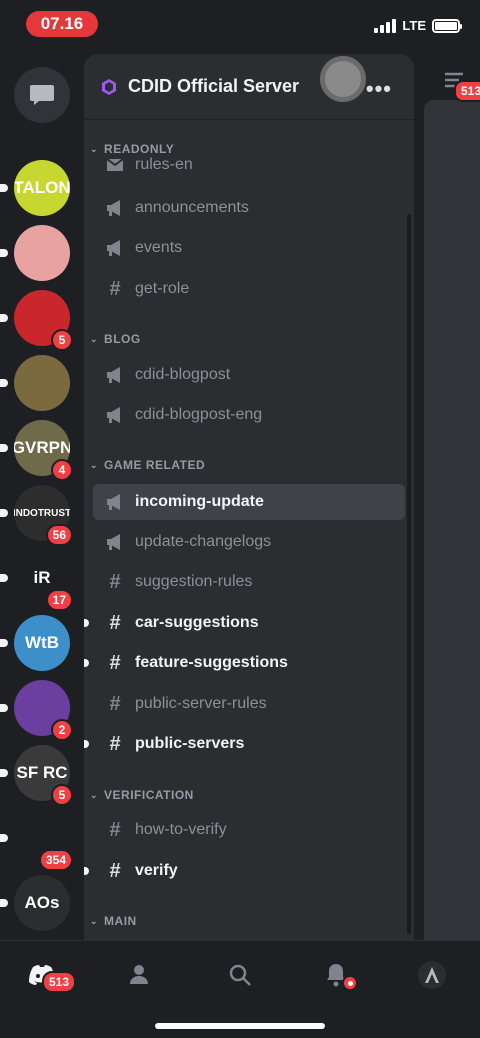 This screenshot has height=1038, width=480. Describe the element at coordinates (122, 339) in the screenshot. I see `category-label: BLOG` at that location.